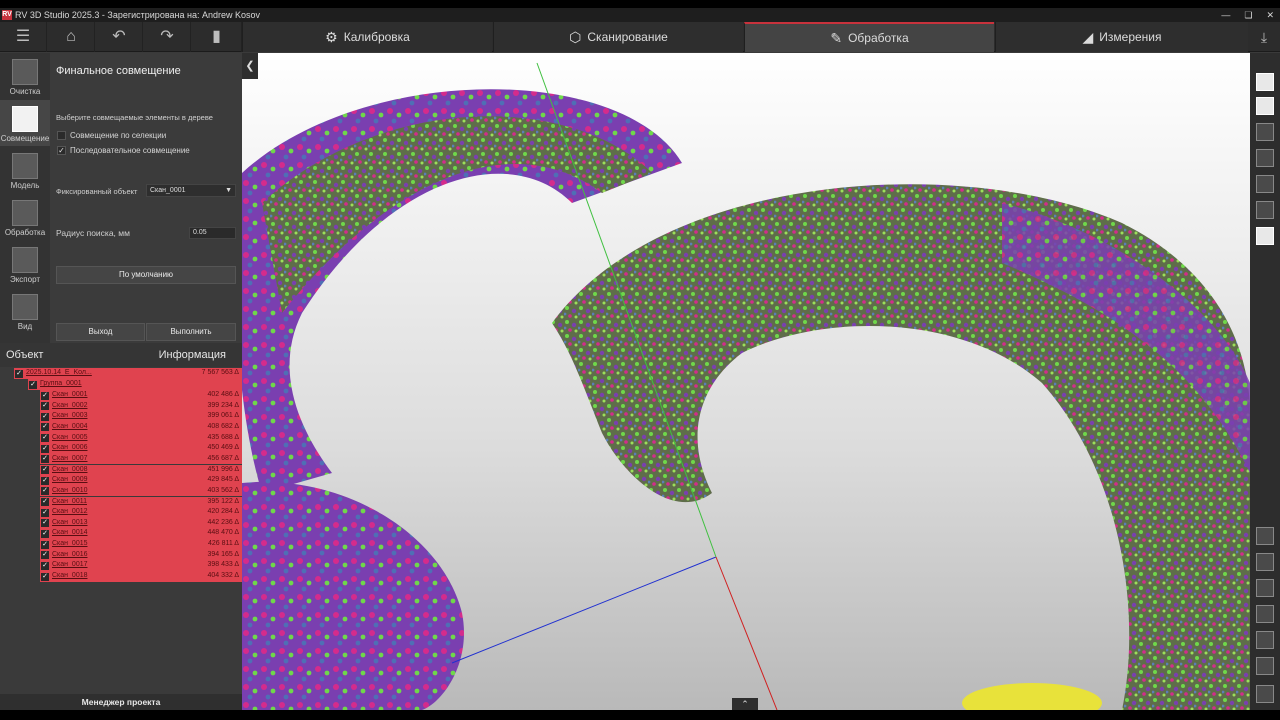 This screenshot has width=1280, height=720. What do you see at coordinates (191, 190) in the screenshot?
I see `fixed-object-select: Скан_0001 ▼` at bounding box center [191, 190].